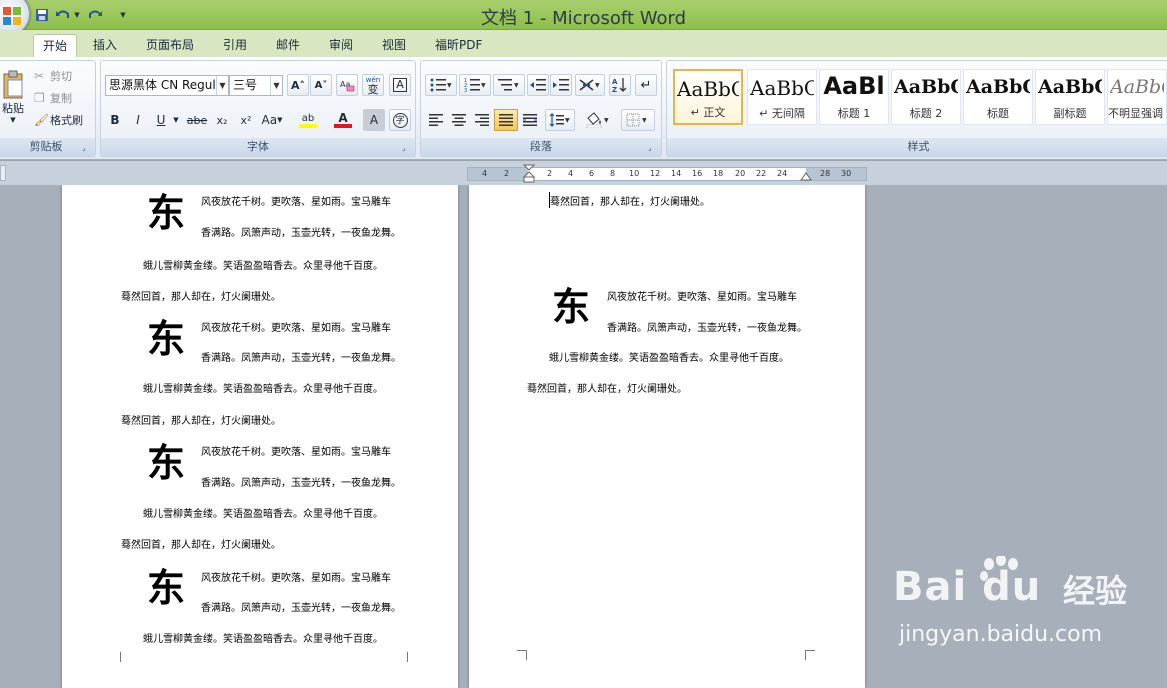  I want to click on paste-button: 粘贴 ▼, so click(13, 97).